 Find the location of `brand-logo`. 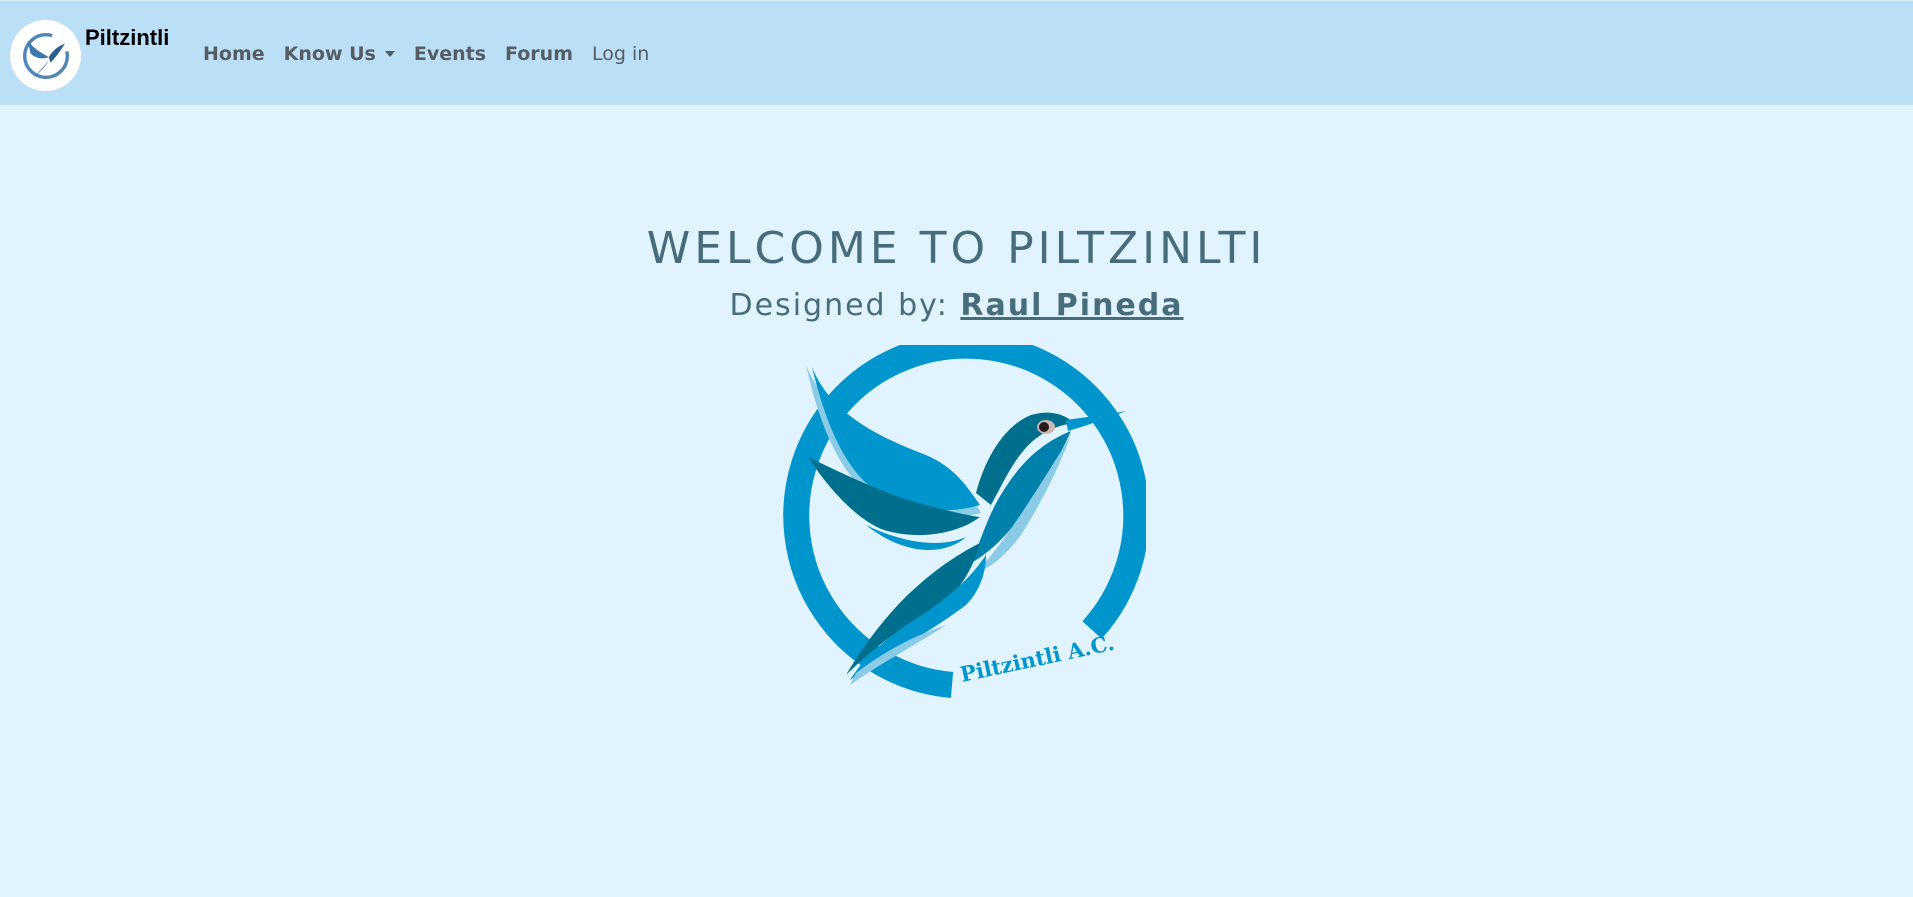

brand-logo is located at coordinates (45, 55).